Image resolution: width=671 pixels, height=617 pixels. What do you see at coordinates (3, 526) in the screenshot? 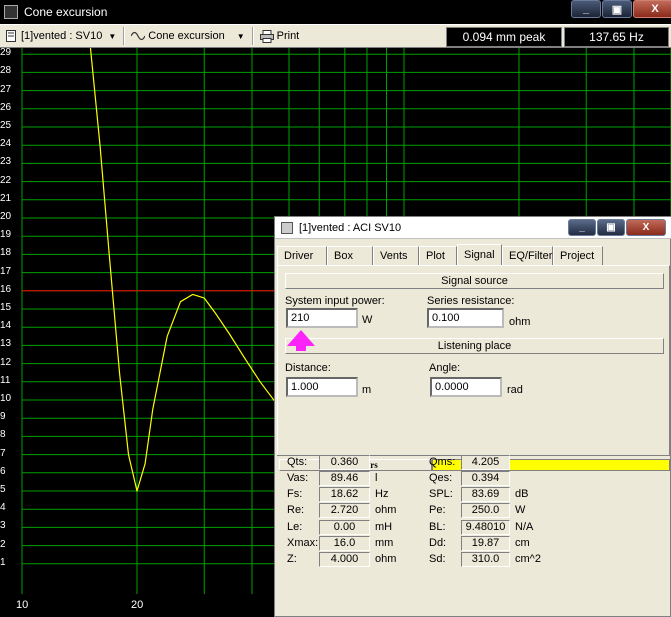
I see `y-tick-label: 3` at bounding box center [3, 526].